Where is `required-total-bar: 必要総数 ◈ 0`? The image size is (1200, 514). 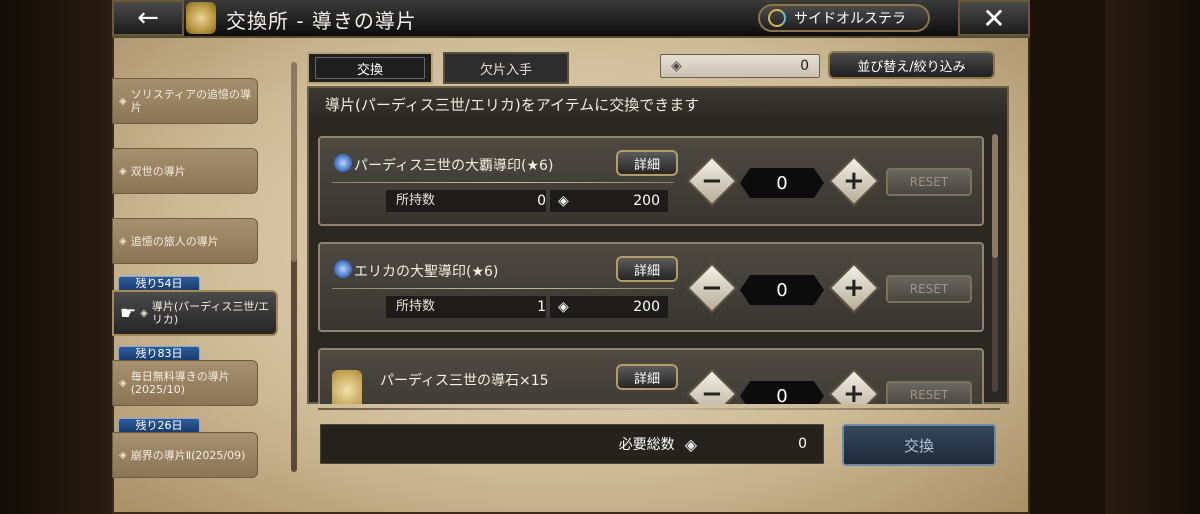
required-total-bar: 必要総数 ◈ 0 is located at coordinates (572, 444).